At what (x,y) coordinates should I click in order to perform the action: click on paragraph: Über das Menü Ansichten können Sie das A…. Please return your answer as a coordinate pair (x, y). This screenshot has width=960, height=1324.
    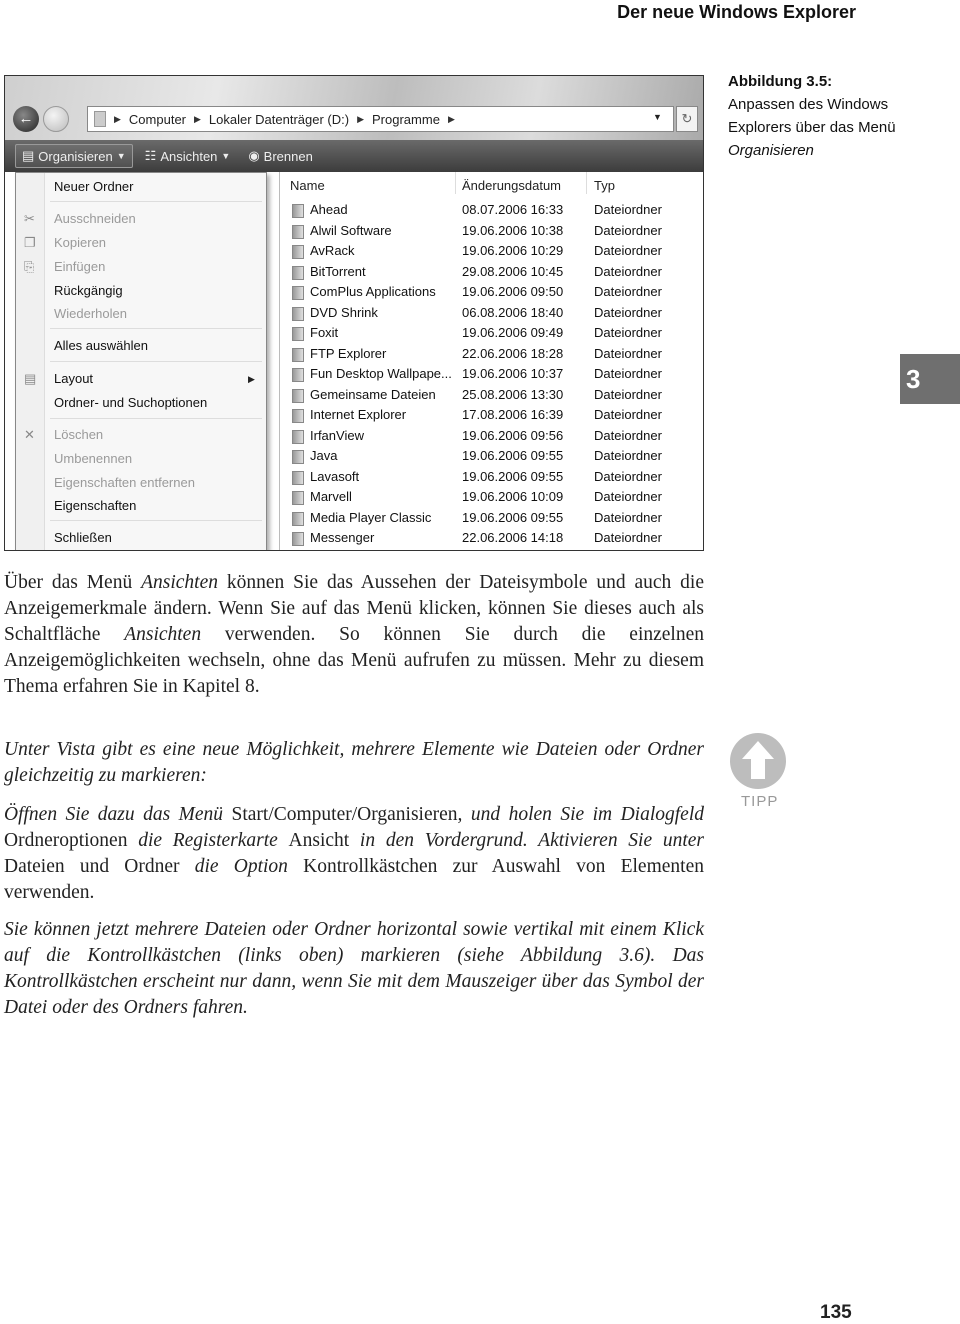
    Looking at the image, I should click on (354, 635).